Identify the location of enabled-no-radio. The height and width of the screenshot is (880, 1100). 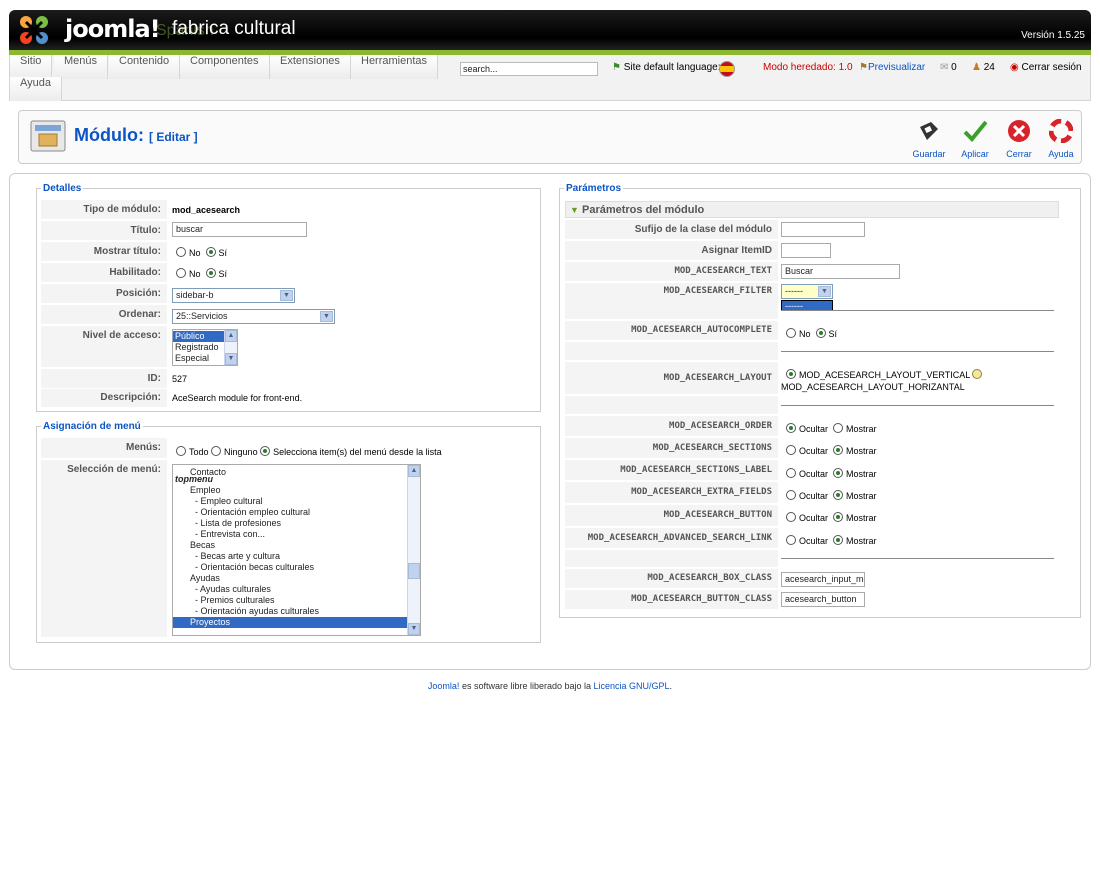
(181, 273).